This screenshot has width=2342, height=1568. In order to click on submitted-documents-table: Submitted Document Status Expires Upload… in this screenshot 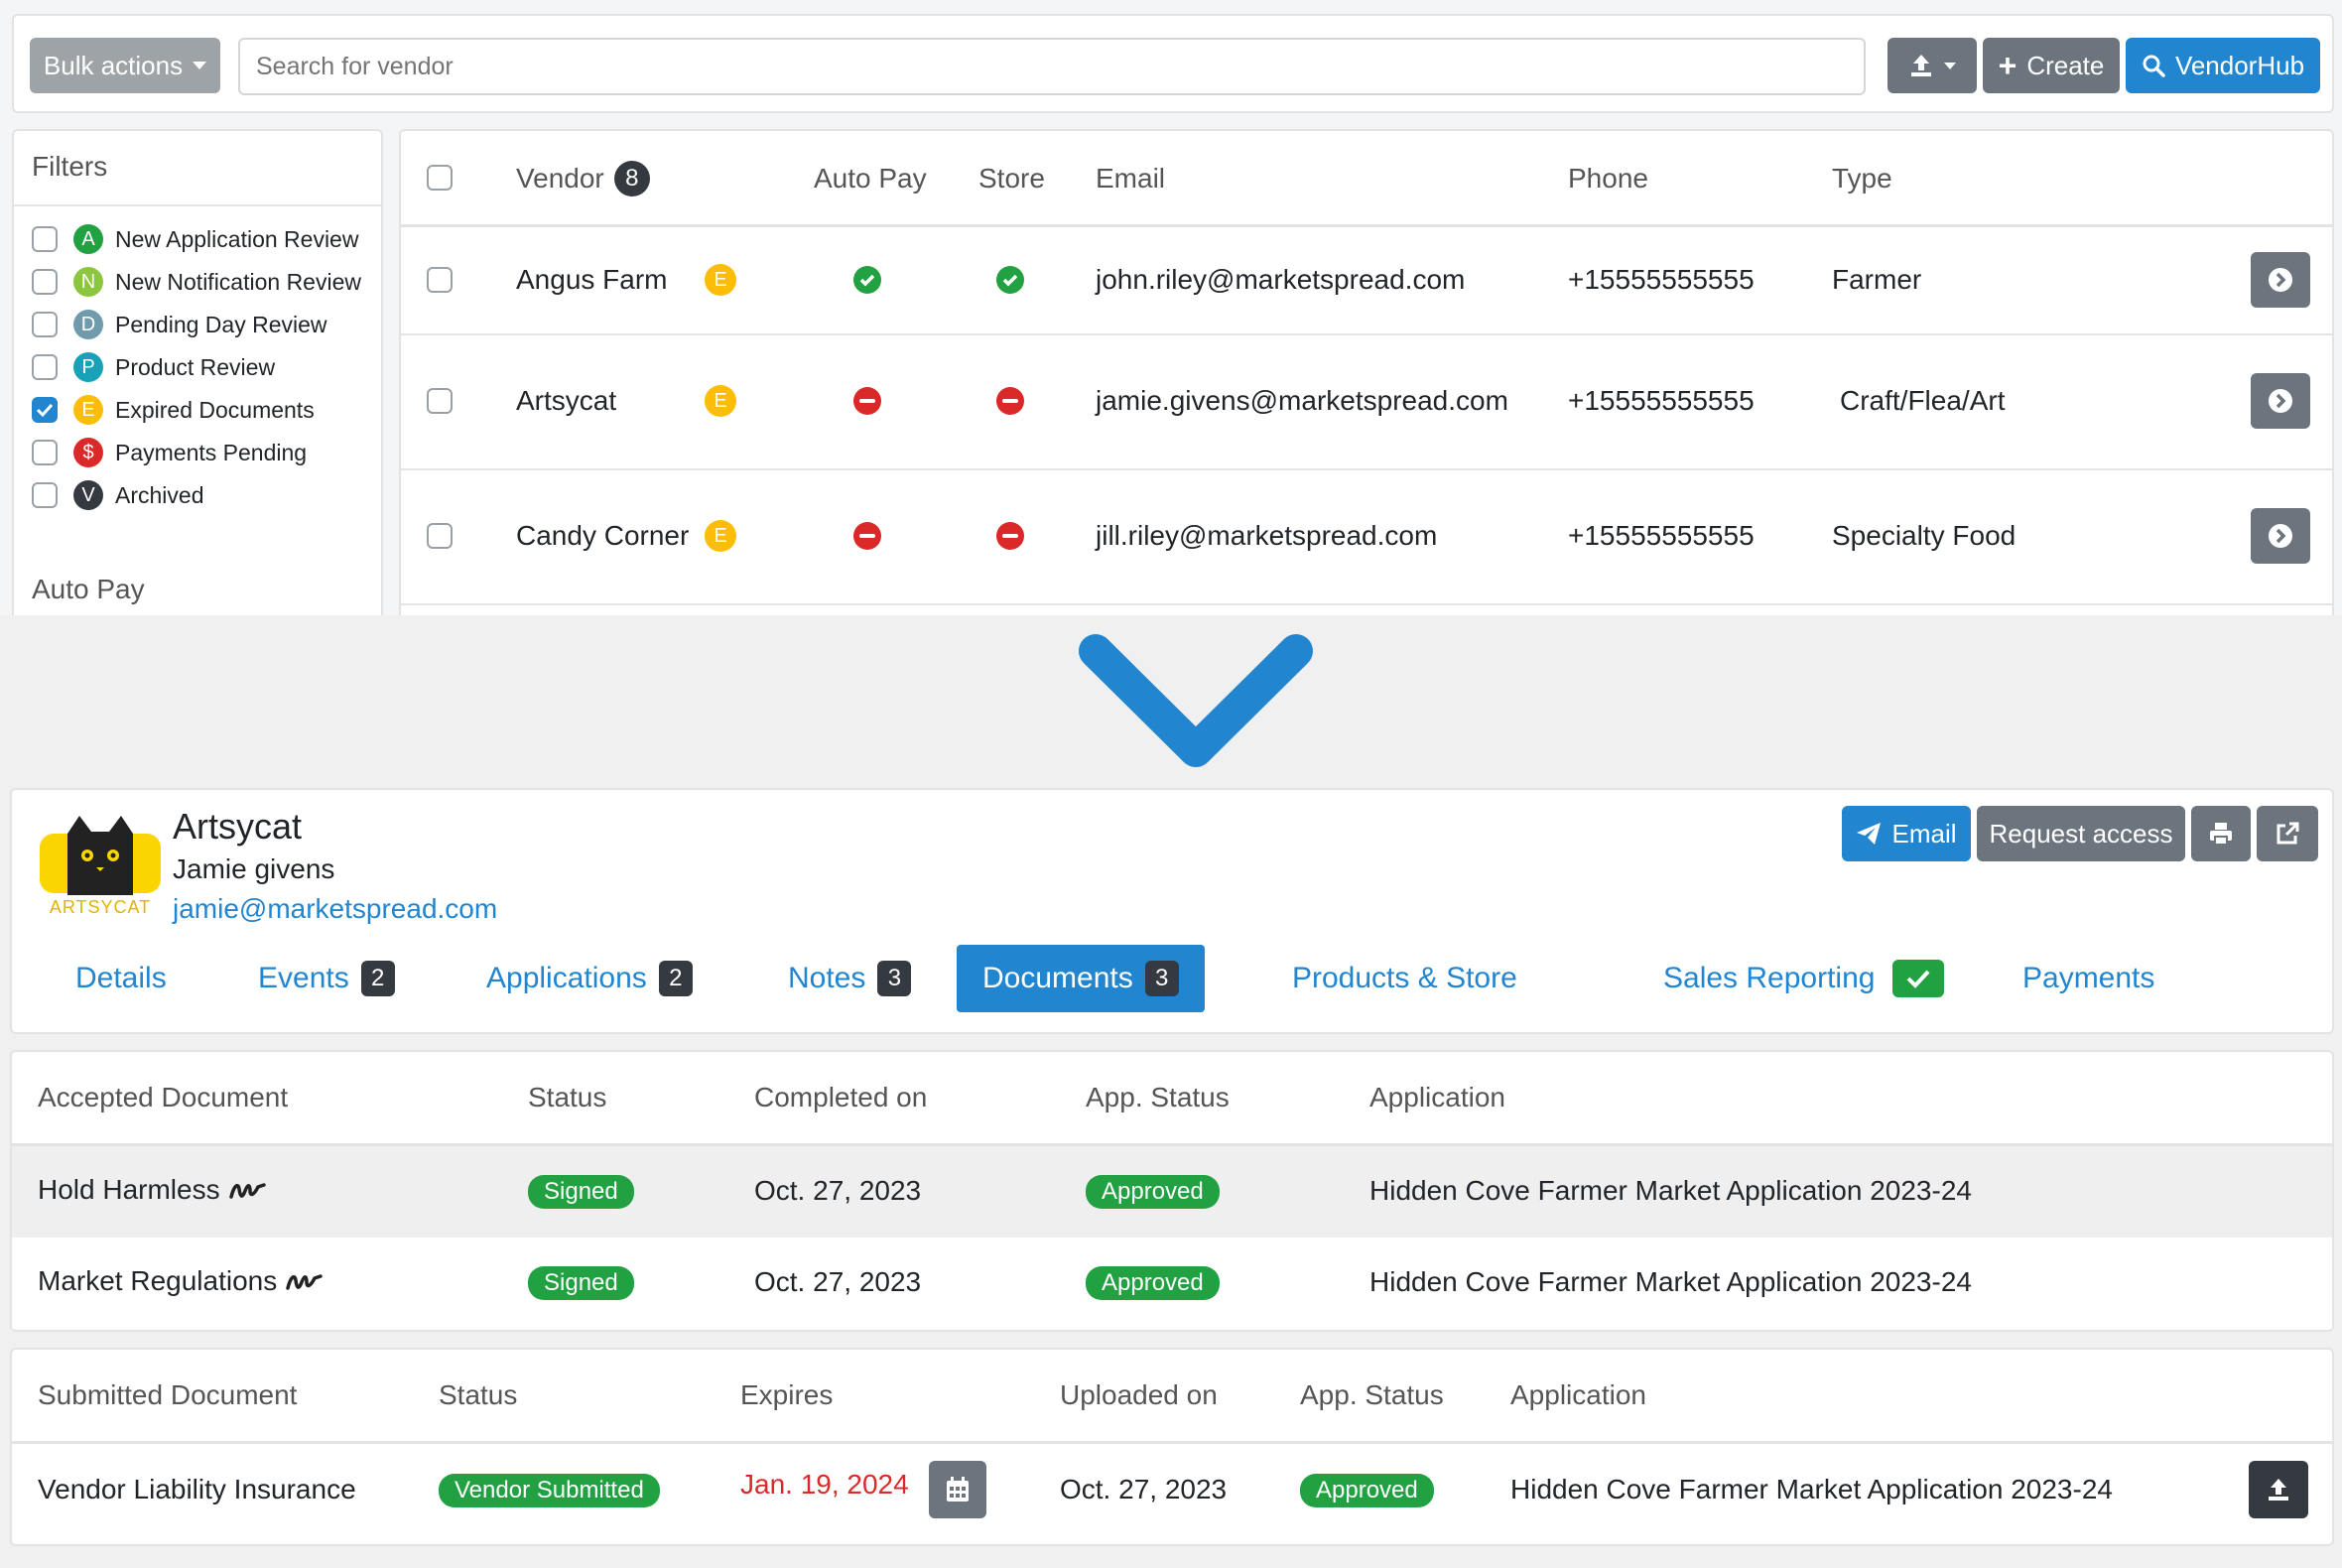, I will do `click(1172, 1447)`.